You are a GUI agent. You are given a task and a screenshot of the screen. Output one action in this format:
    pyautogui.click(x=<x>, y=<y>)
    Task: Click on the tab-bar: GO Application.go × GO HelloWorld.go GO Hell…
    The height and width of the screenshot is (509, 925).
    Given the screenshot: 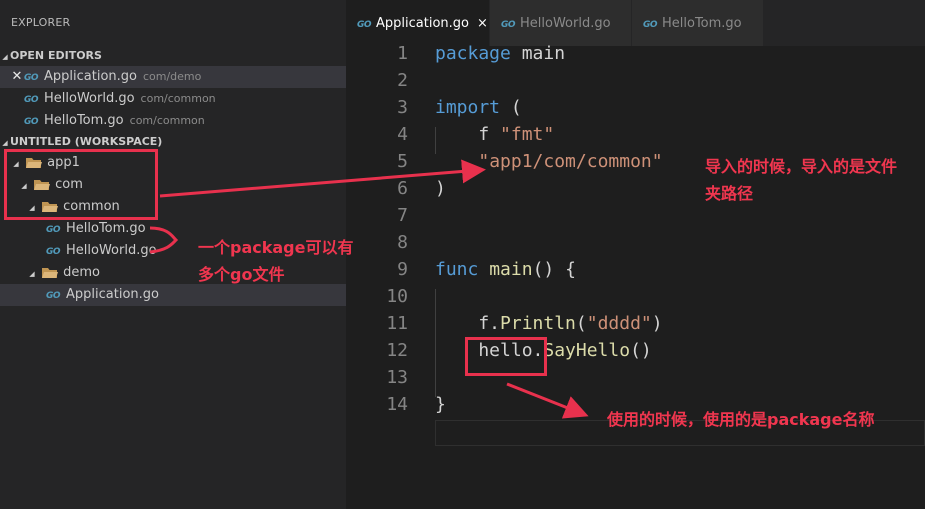 What is the action you would take?
    pyautogui.click(x=635, y=23)
    